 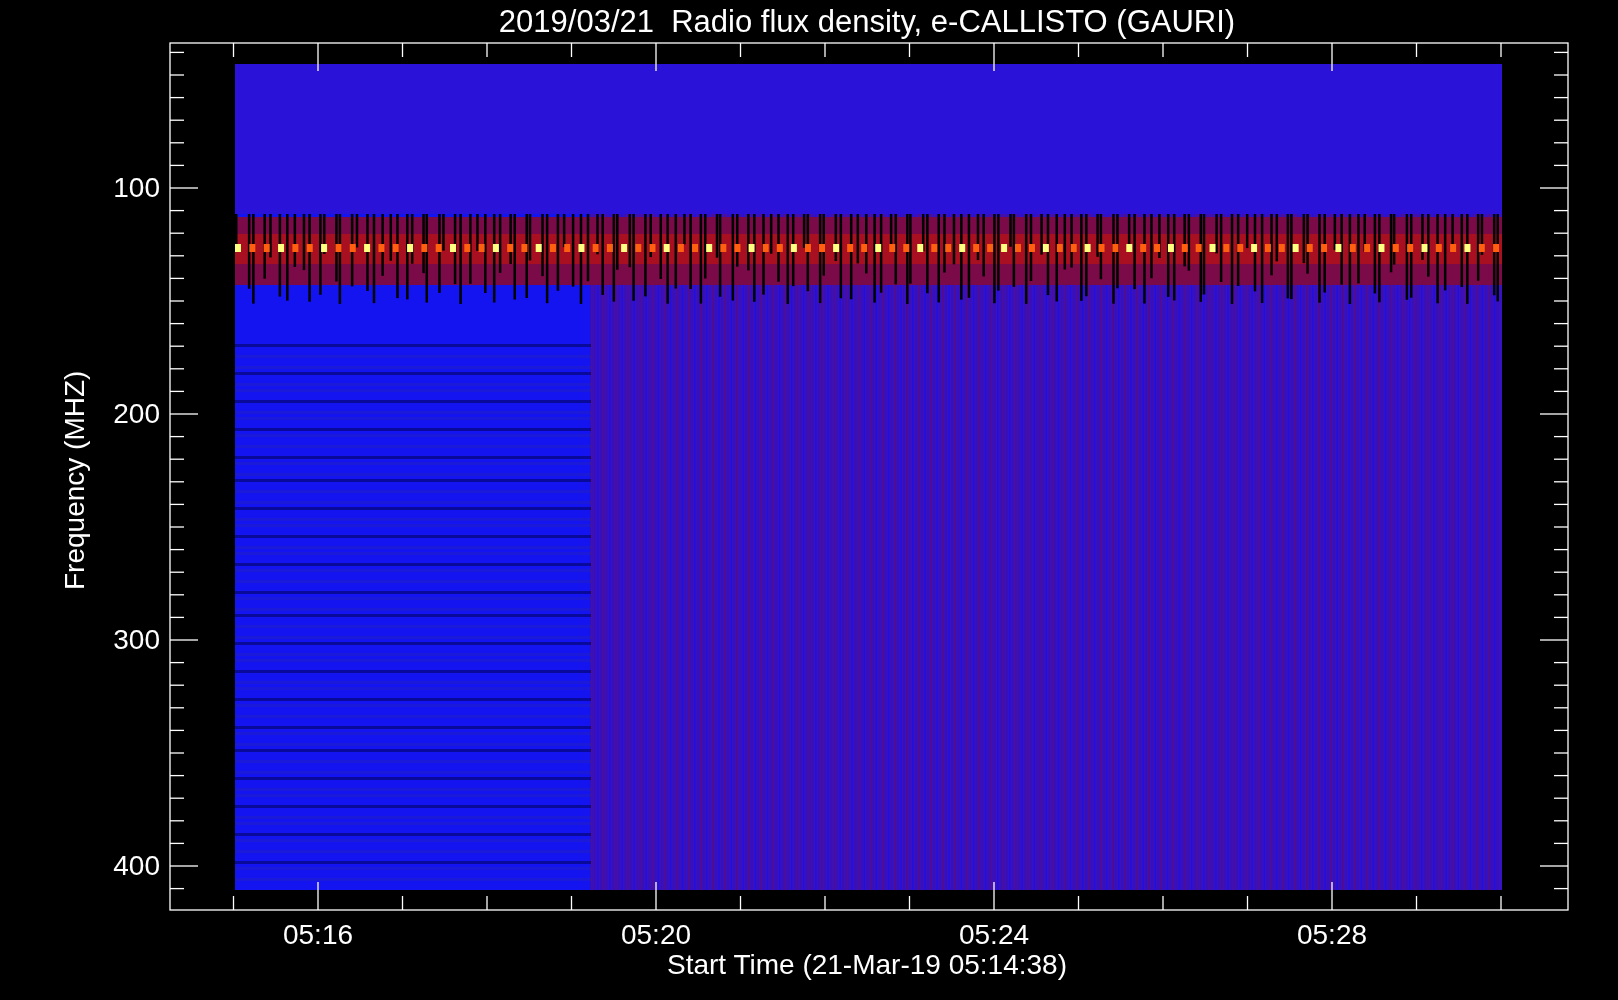 What do you see at coordinates (136, 640) in the screenshot?
I see `tick-label: 300` at bounding box center [136, 640].